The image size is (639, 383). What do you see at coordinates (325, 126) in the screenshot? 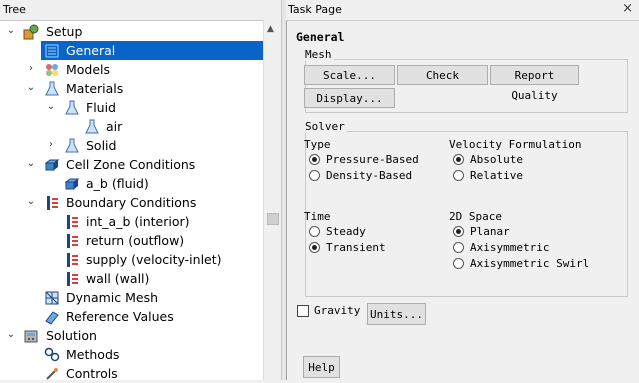
I see `solver-legend: Solver` at bounding box center [325, 126].